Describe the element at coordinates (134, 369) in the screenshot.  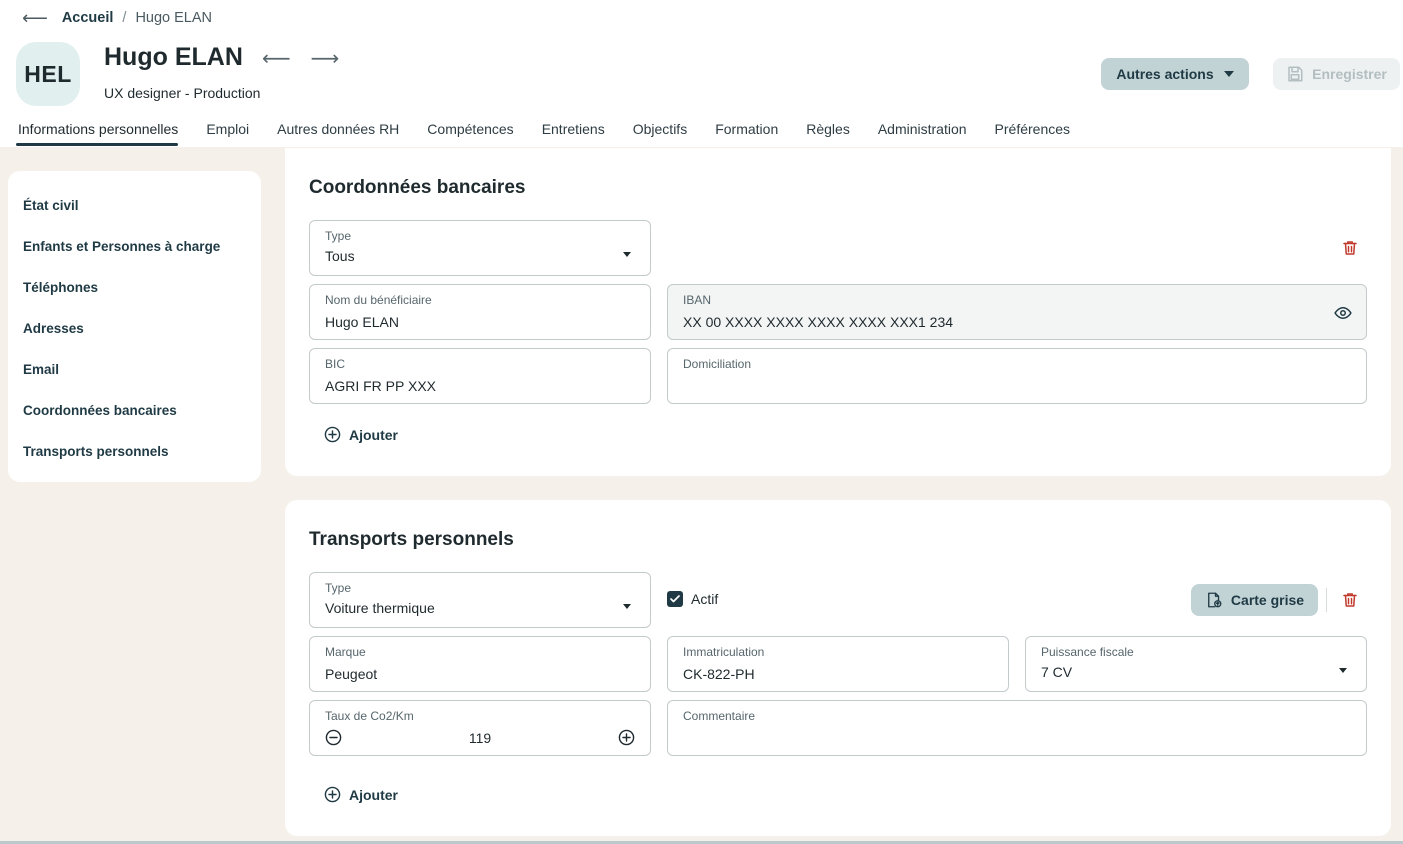
I see `sidebar-item-email: Email` at that location.